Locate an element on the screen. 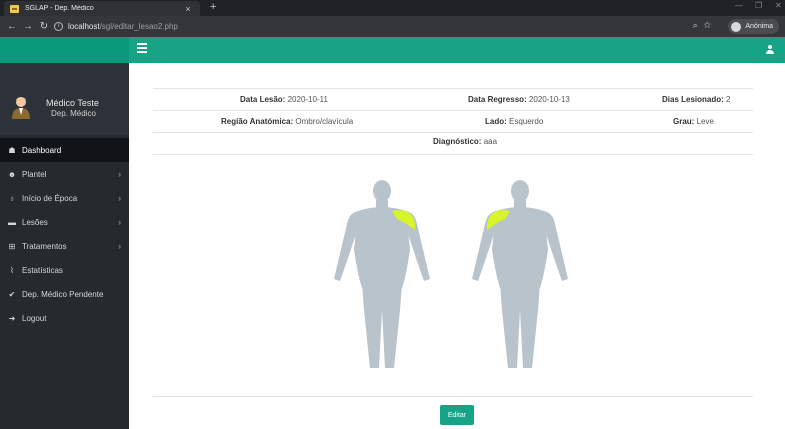 The width and height of the screenshot is (785, 429). sidebar-item-label: Início de Época is located at coordinates (50, 198).